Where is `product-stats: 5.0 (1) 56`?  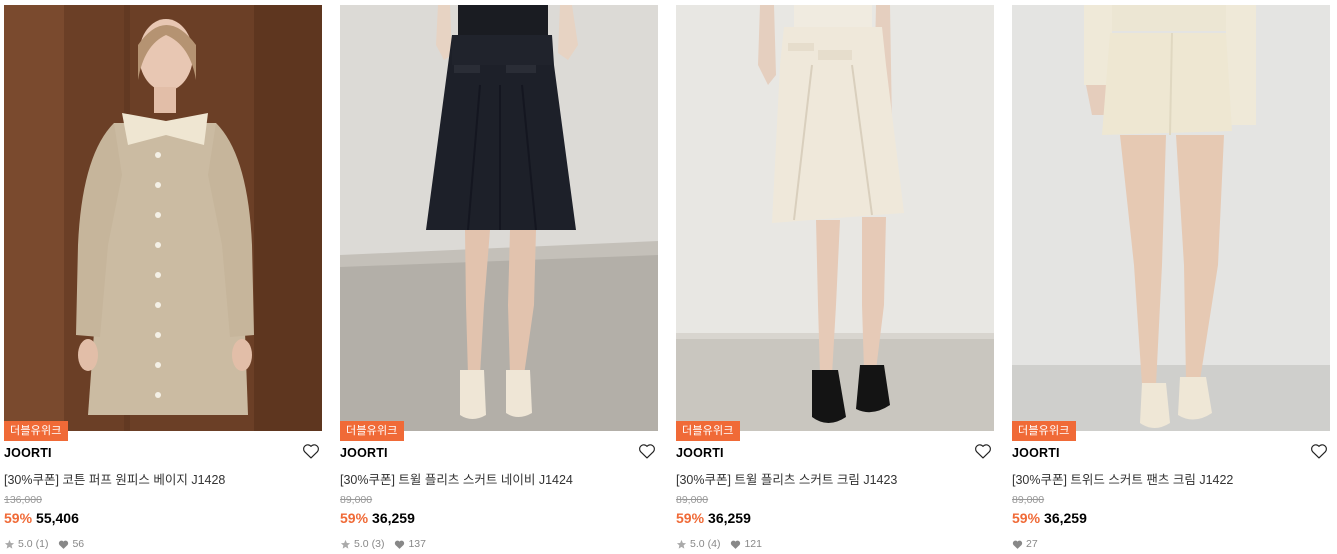 product-stats: 5.0 (1) 56 is located at coordinates (44, 544).